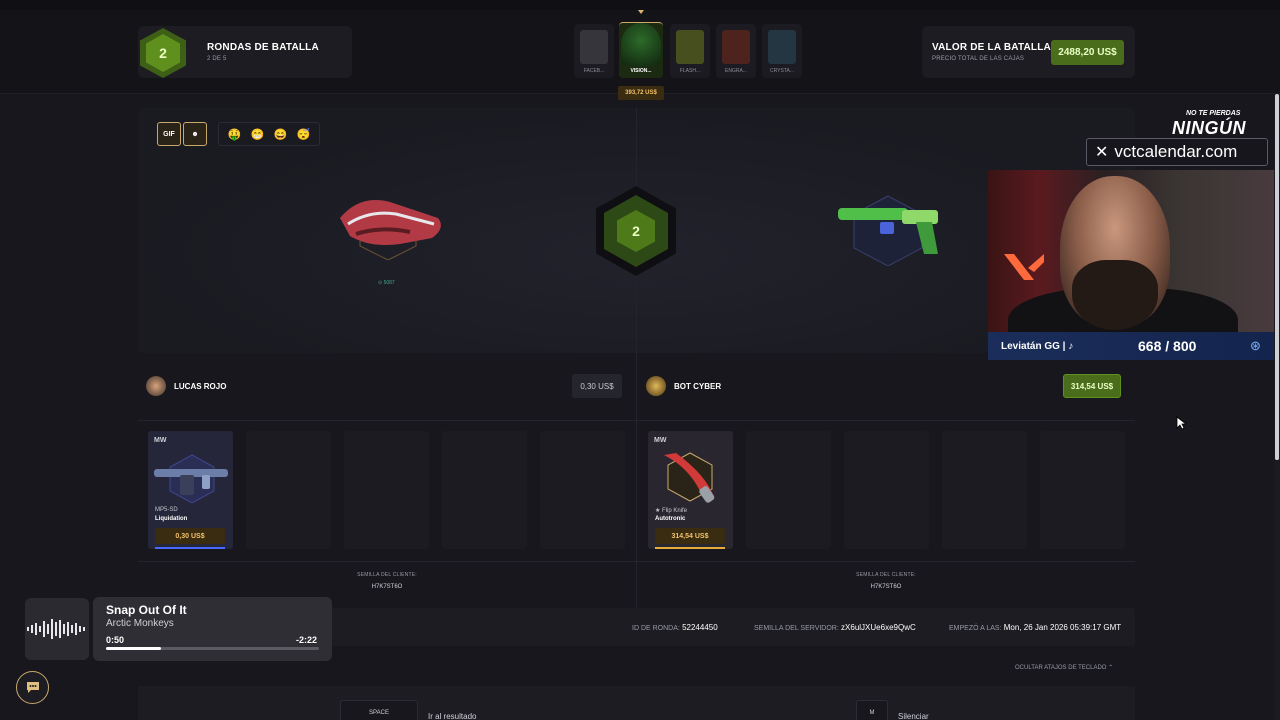 The image size is (1280, 720). I want to click on emote-bar: GIF ☻, so click(183, 134).